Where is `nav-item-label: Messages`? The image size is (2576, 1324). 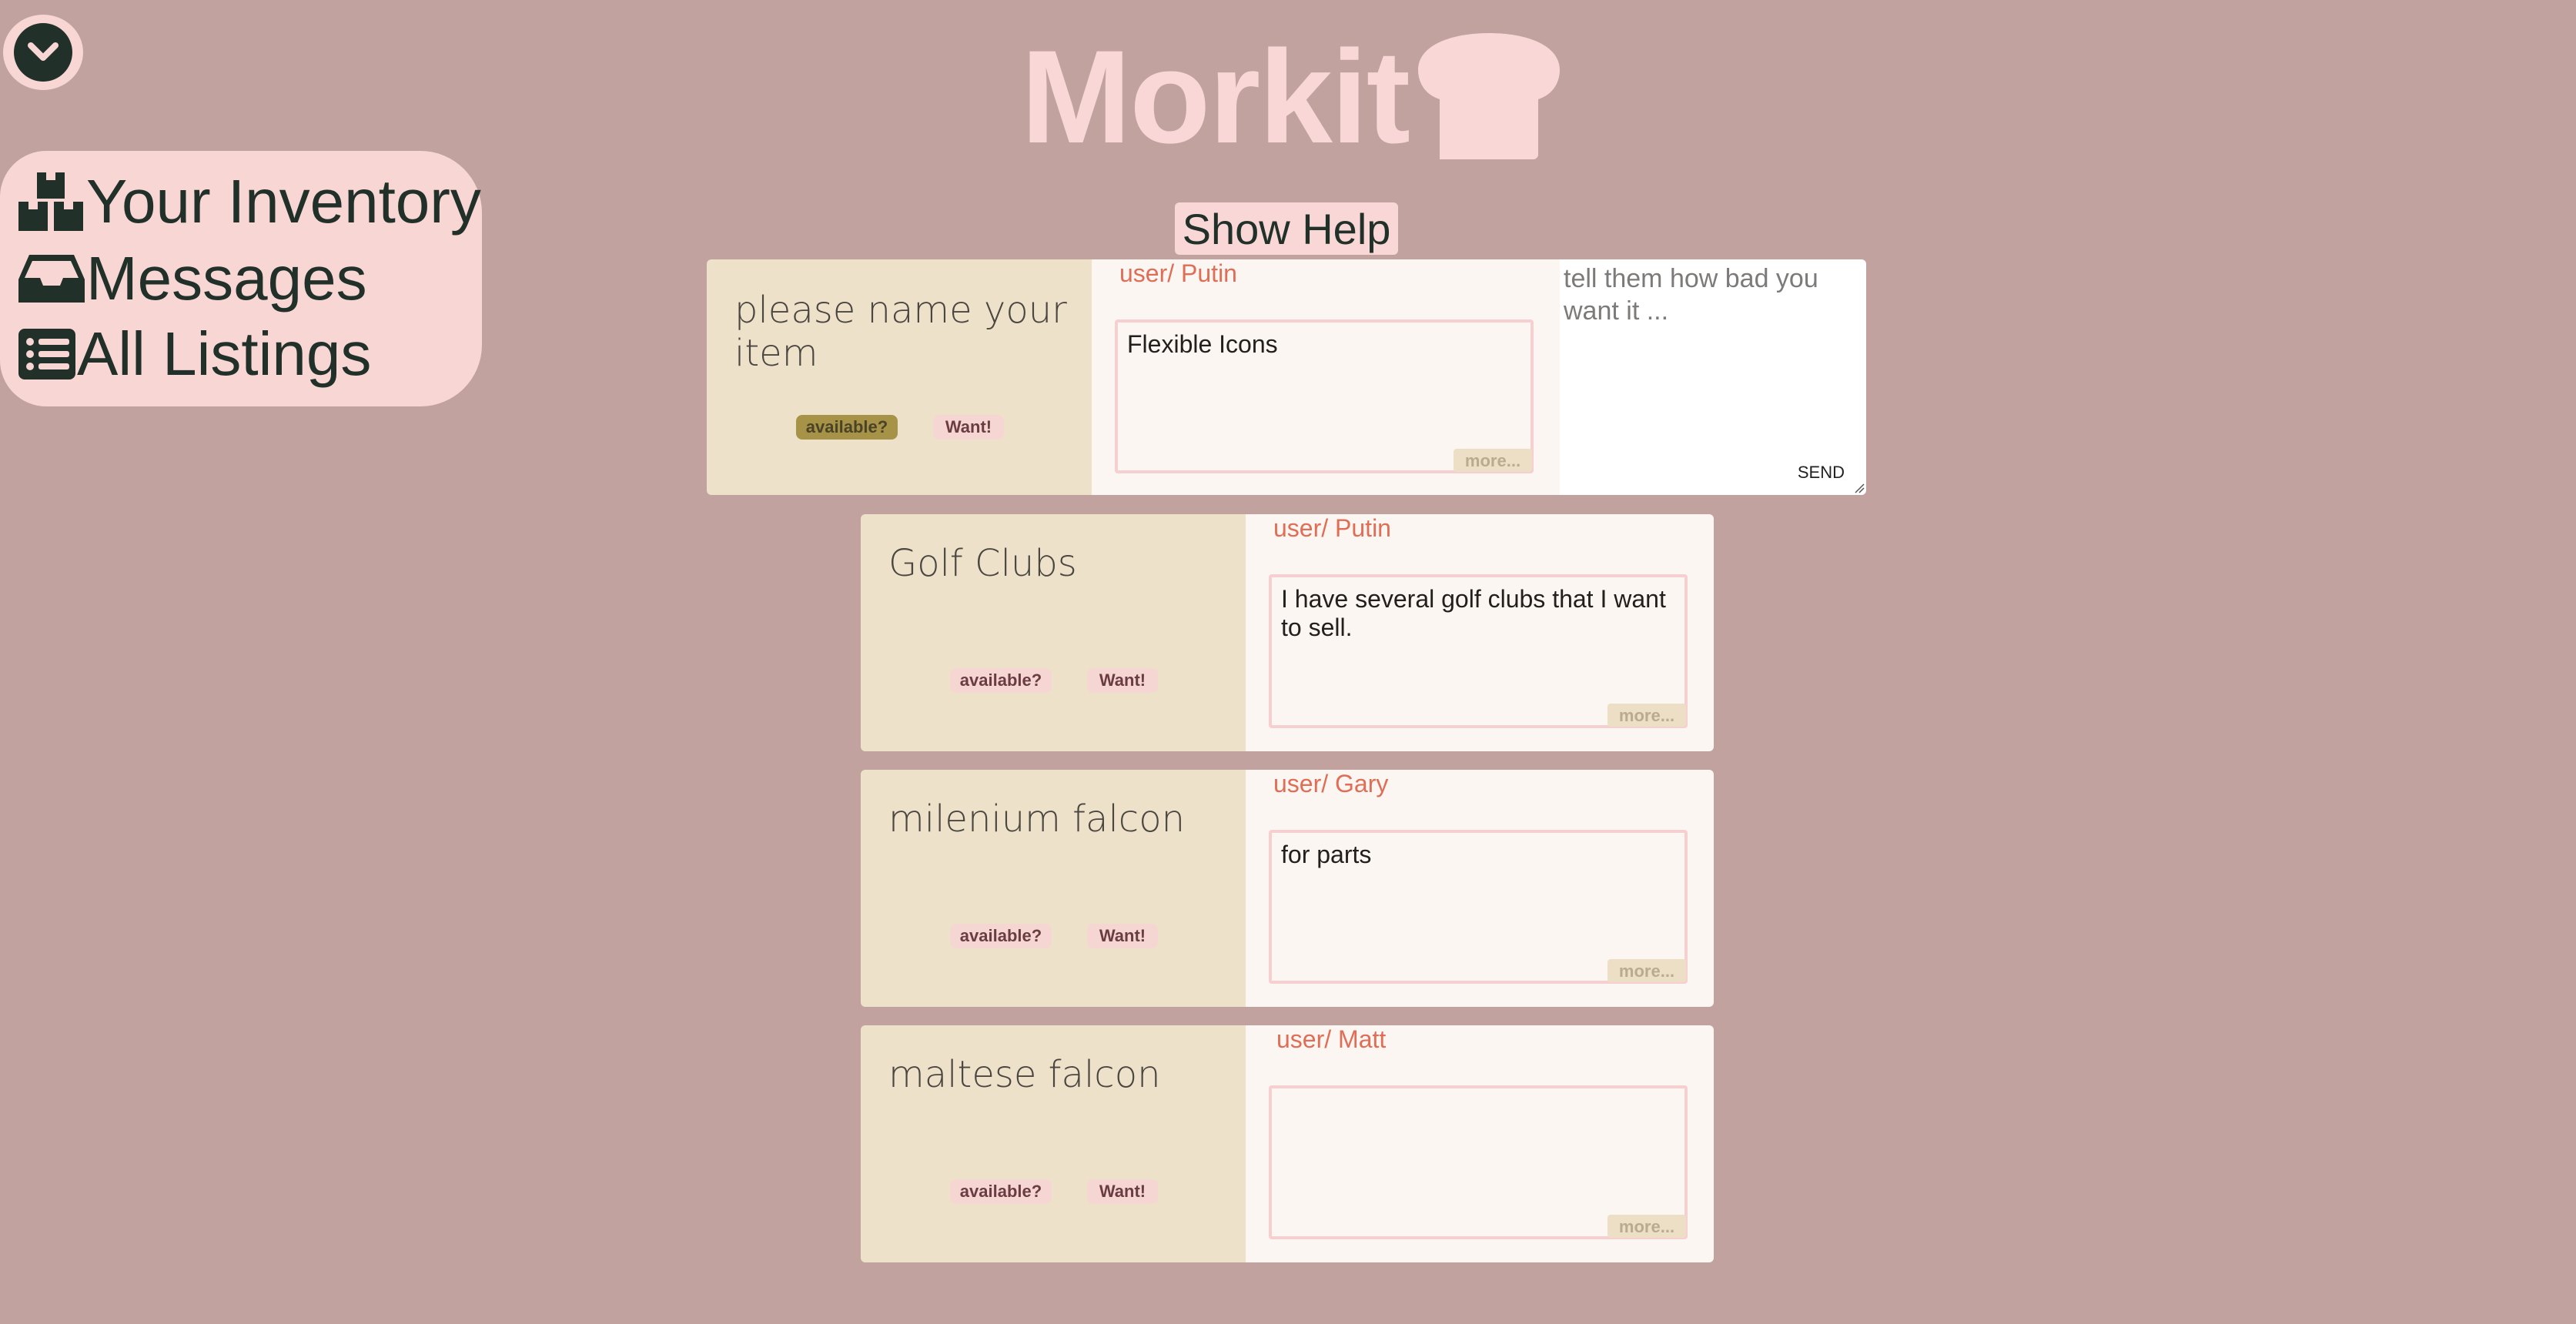 nav-item-label: Messages is located at coordinates (227, 278).